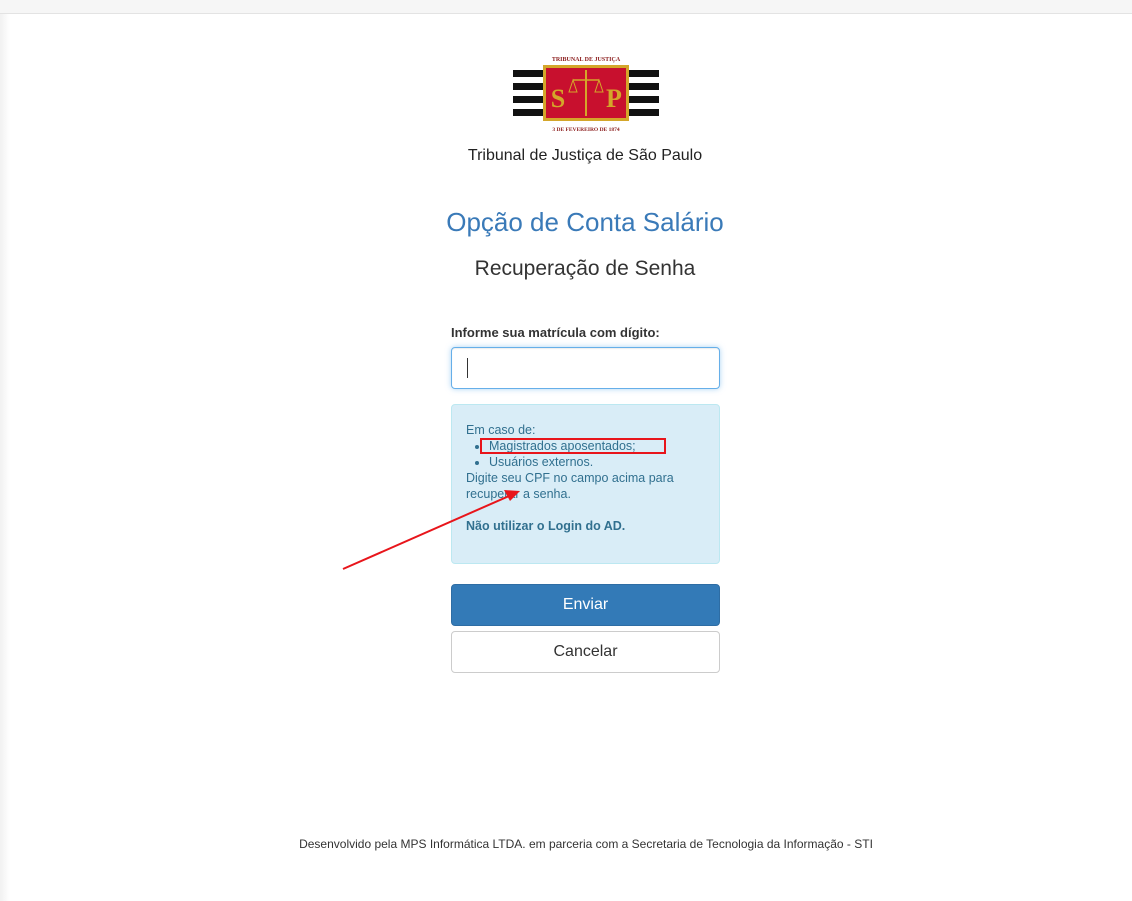  I want to click on info-item-external-users: Usuários externos., so click(597, 462).